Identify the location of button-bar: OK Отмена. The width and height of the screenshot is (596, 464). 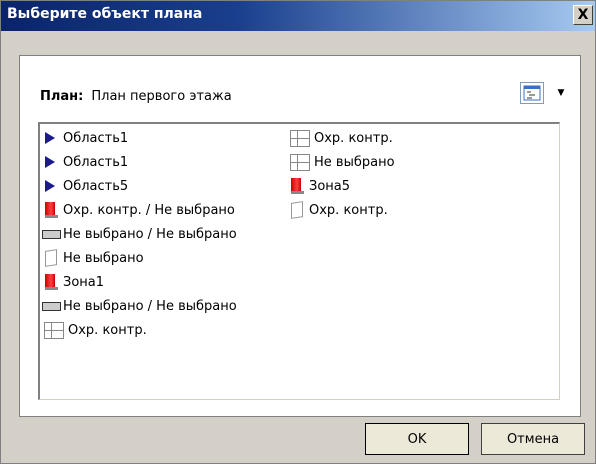
(298, 443).